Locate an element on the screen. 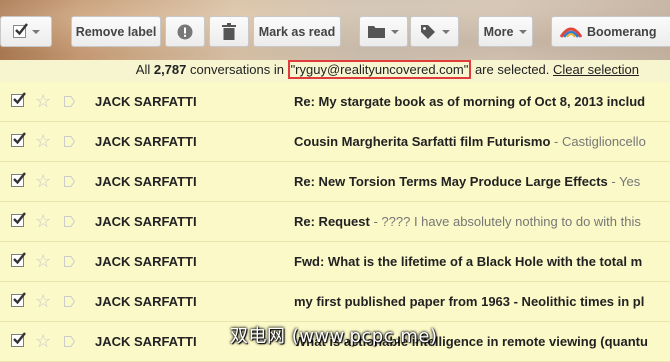 Image resolution: width=670 pixels, height=362 pixels. labels-button is located at coordinates (434, 31).